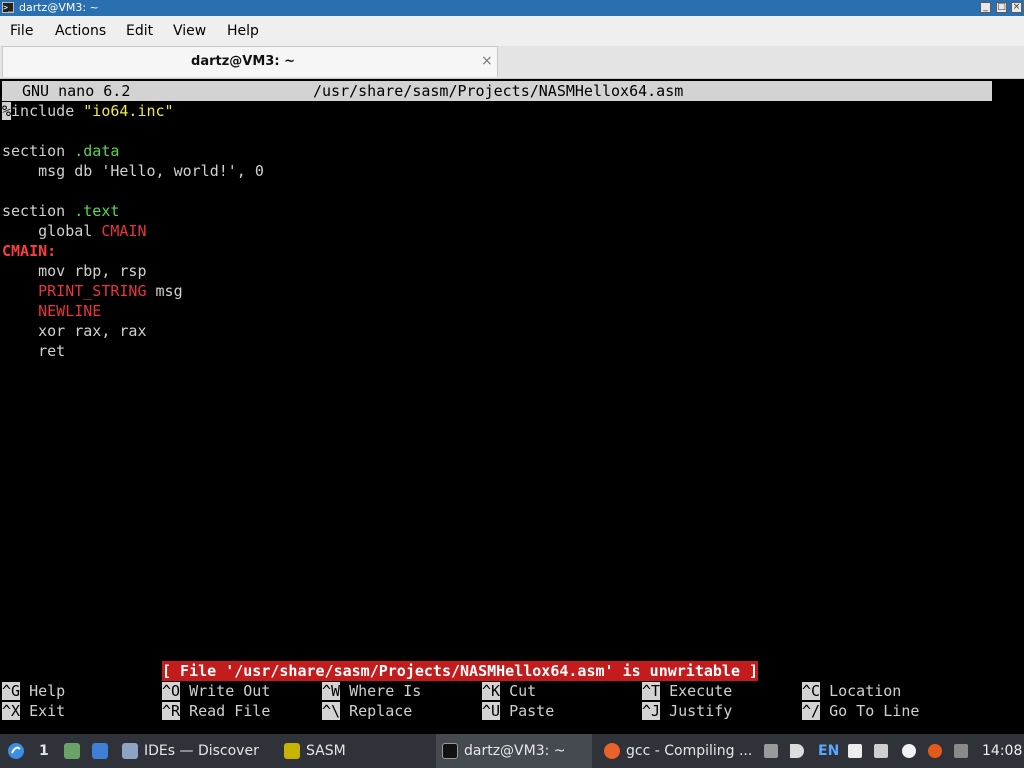 The height and width of the screenshot is (768, 1024). What do you see at coordinates (133, 171) in the screenshot?
I see `code-line: msg db 'Hello, world!', 0` at bounding box center [133, 171].